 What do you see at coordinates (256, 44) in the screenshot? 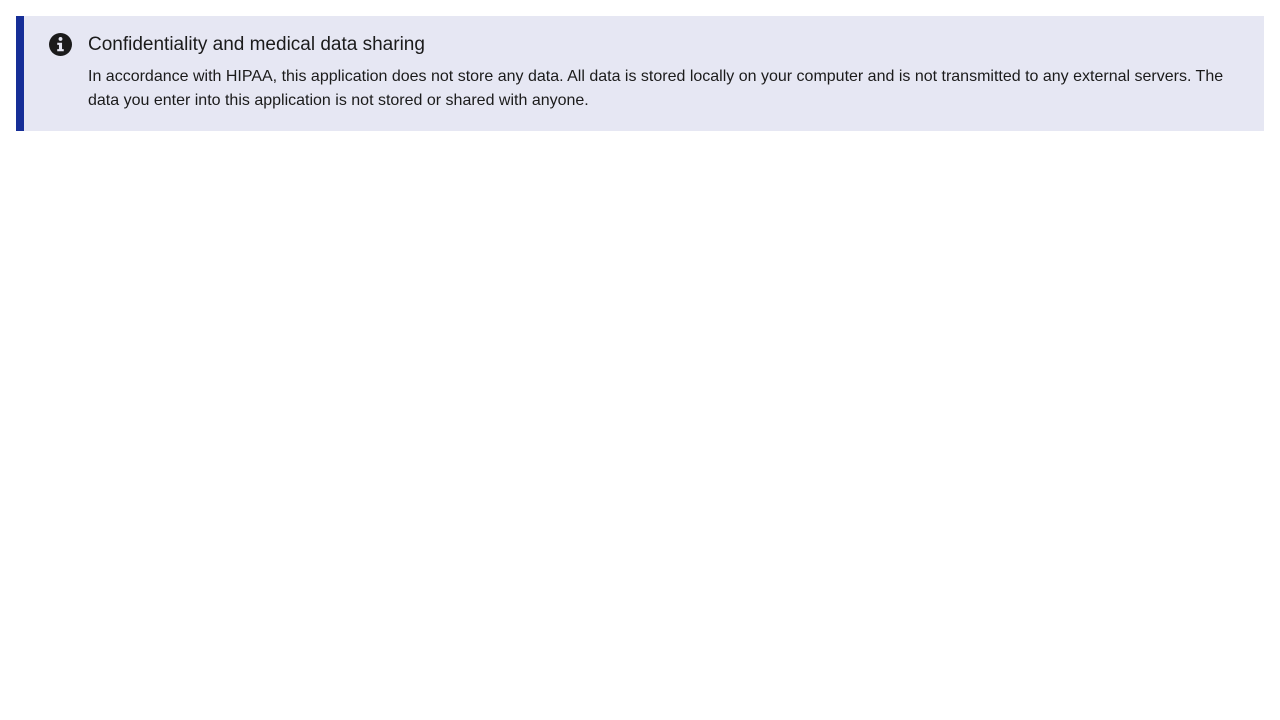
I see `alert-heading: Confidentiality and medical data sharing` at bounding box center [256, 44].